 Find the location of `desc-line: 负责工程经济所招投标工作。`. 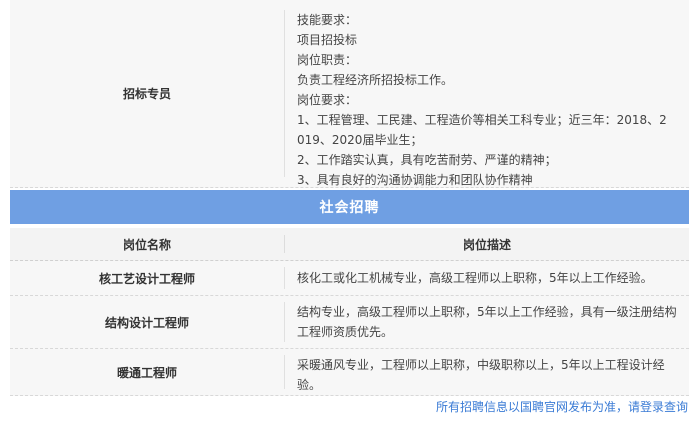

desc-line: 负责工程经济所招投标工作。 is located at coordinates (375, 80).